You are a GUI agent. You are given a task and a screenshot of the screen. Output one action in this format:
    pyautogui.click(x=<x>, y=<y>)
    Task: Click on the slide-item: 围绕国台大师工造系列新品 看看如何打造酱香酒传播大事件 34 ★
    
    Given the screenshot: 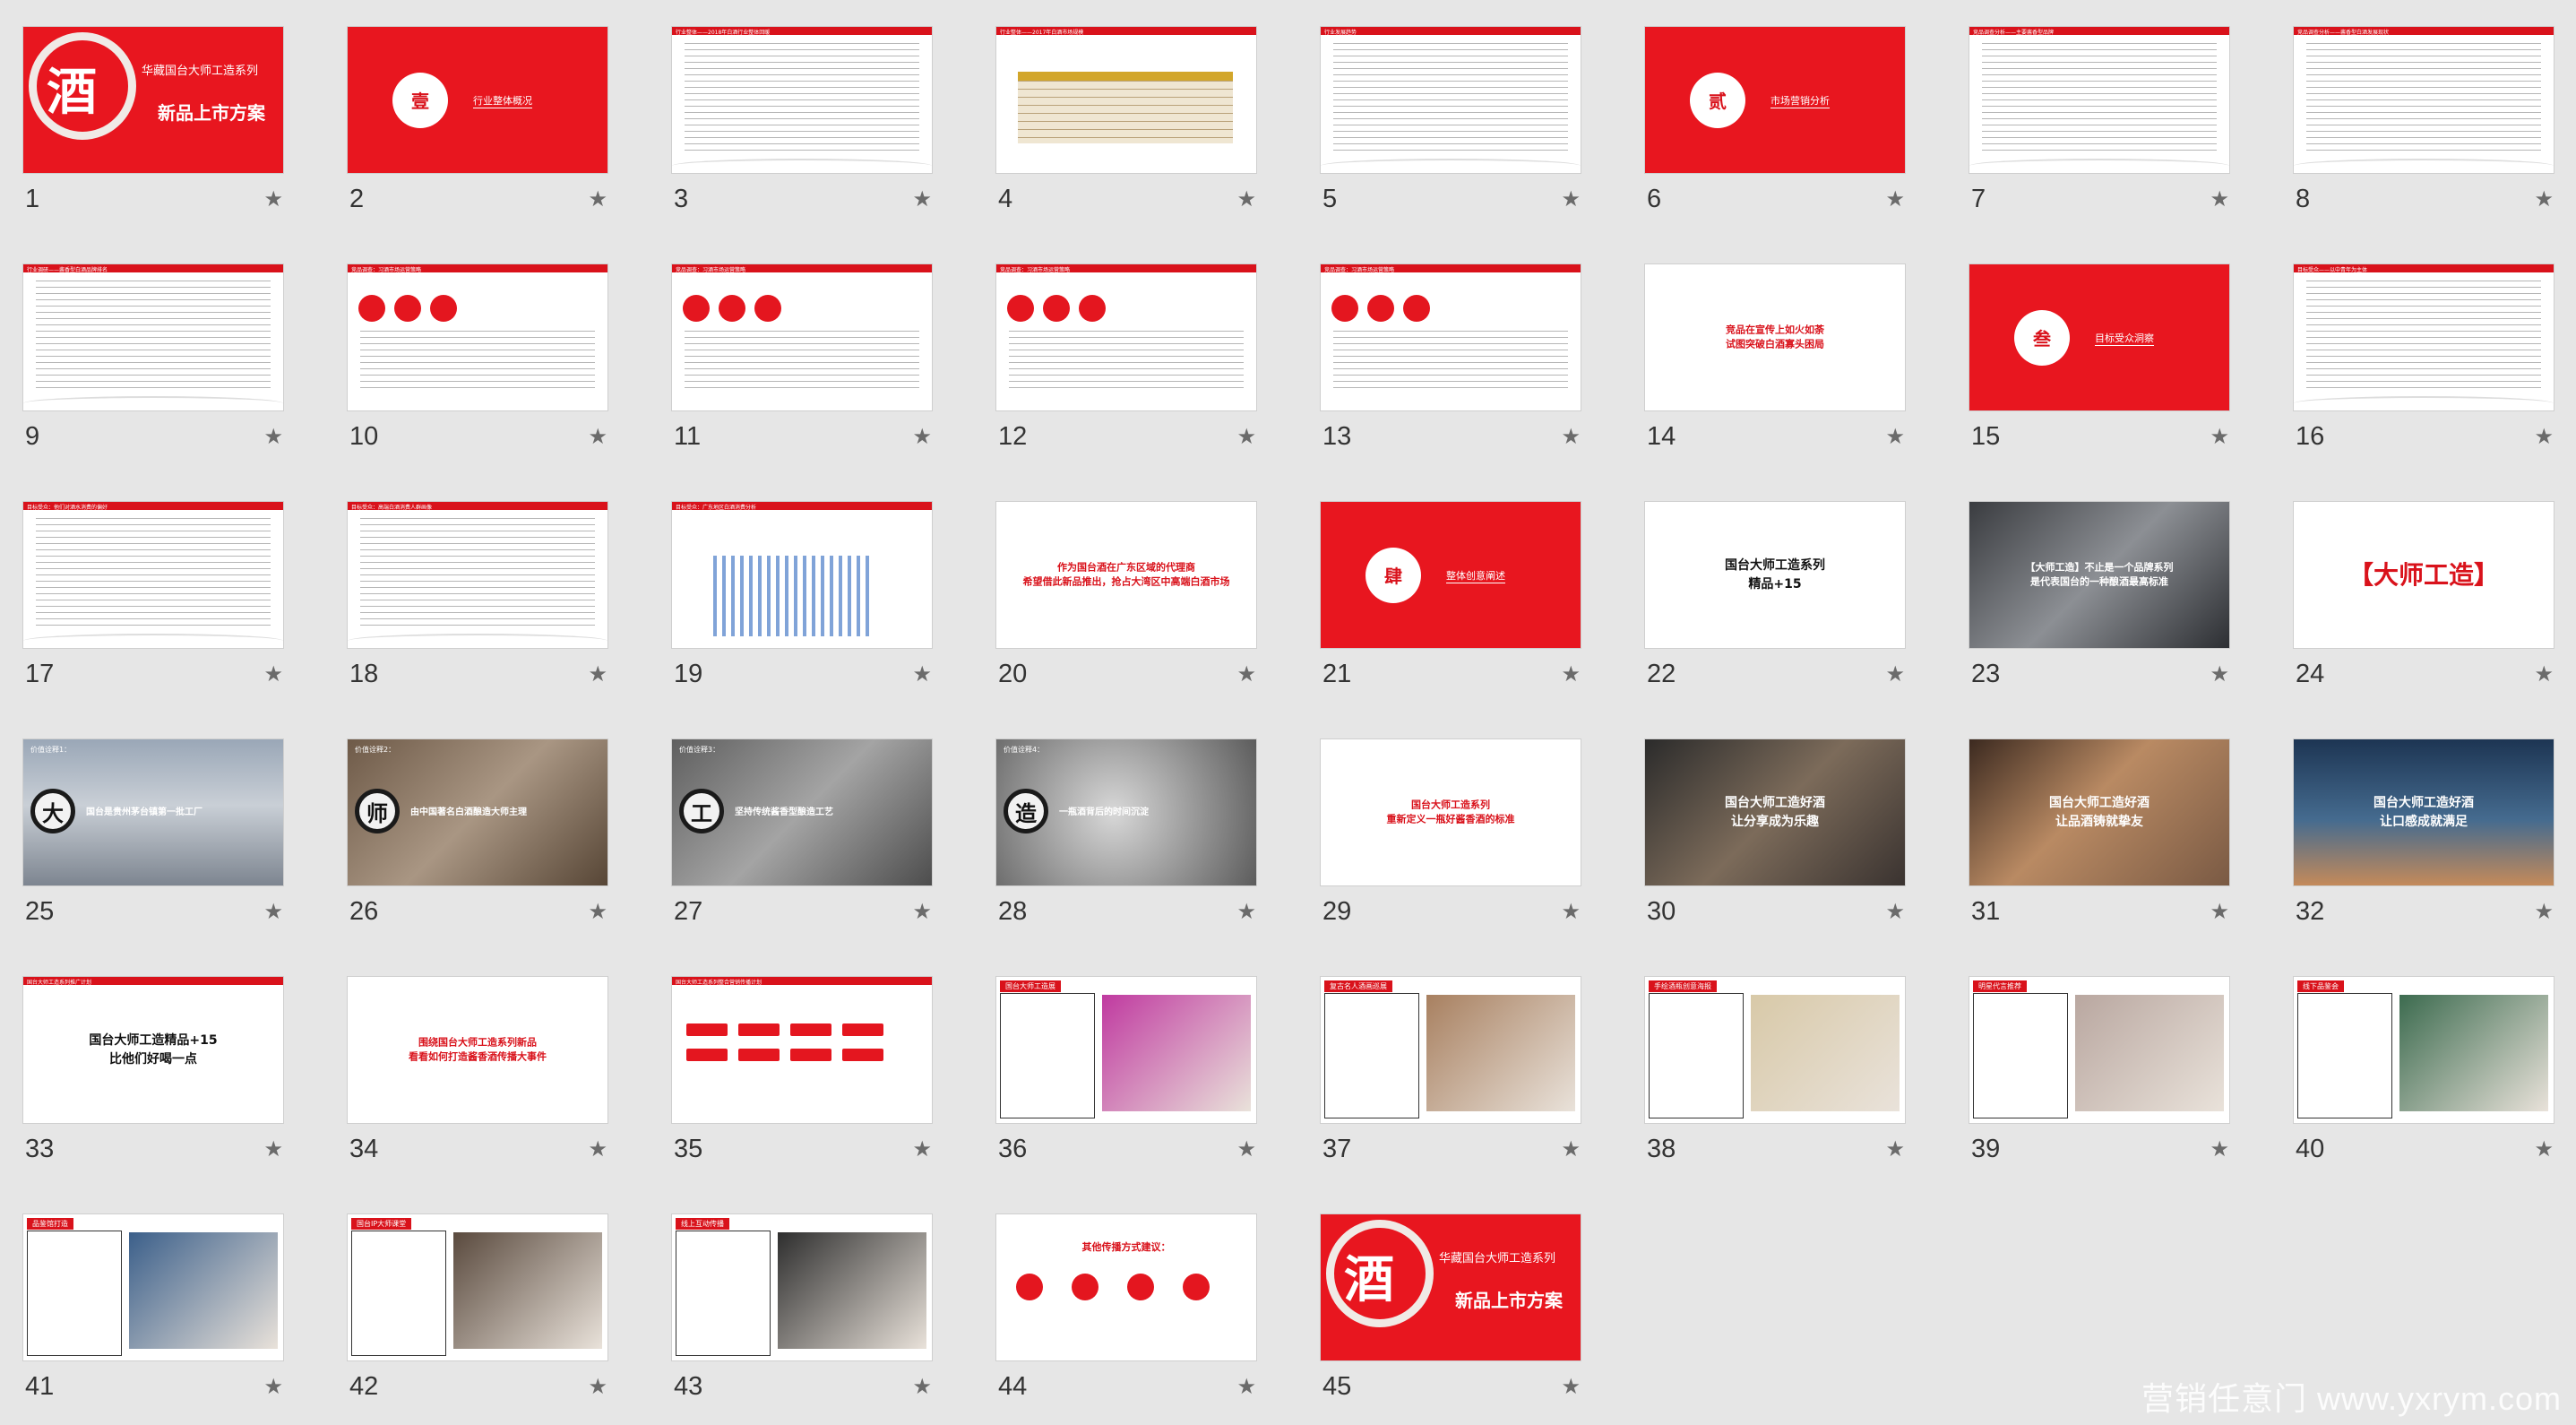 What is the action you would take?
    pyautogui.click(x=477, y=1095)
    